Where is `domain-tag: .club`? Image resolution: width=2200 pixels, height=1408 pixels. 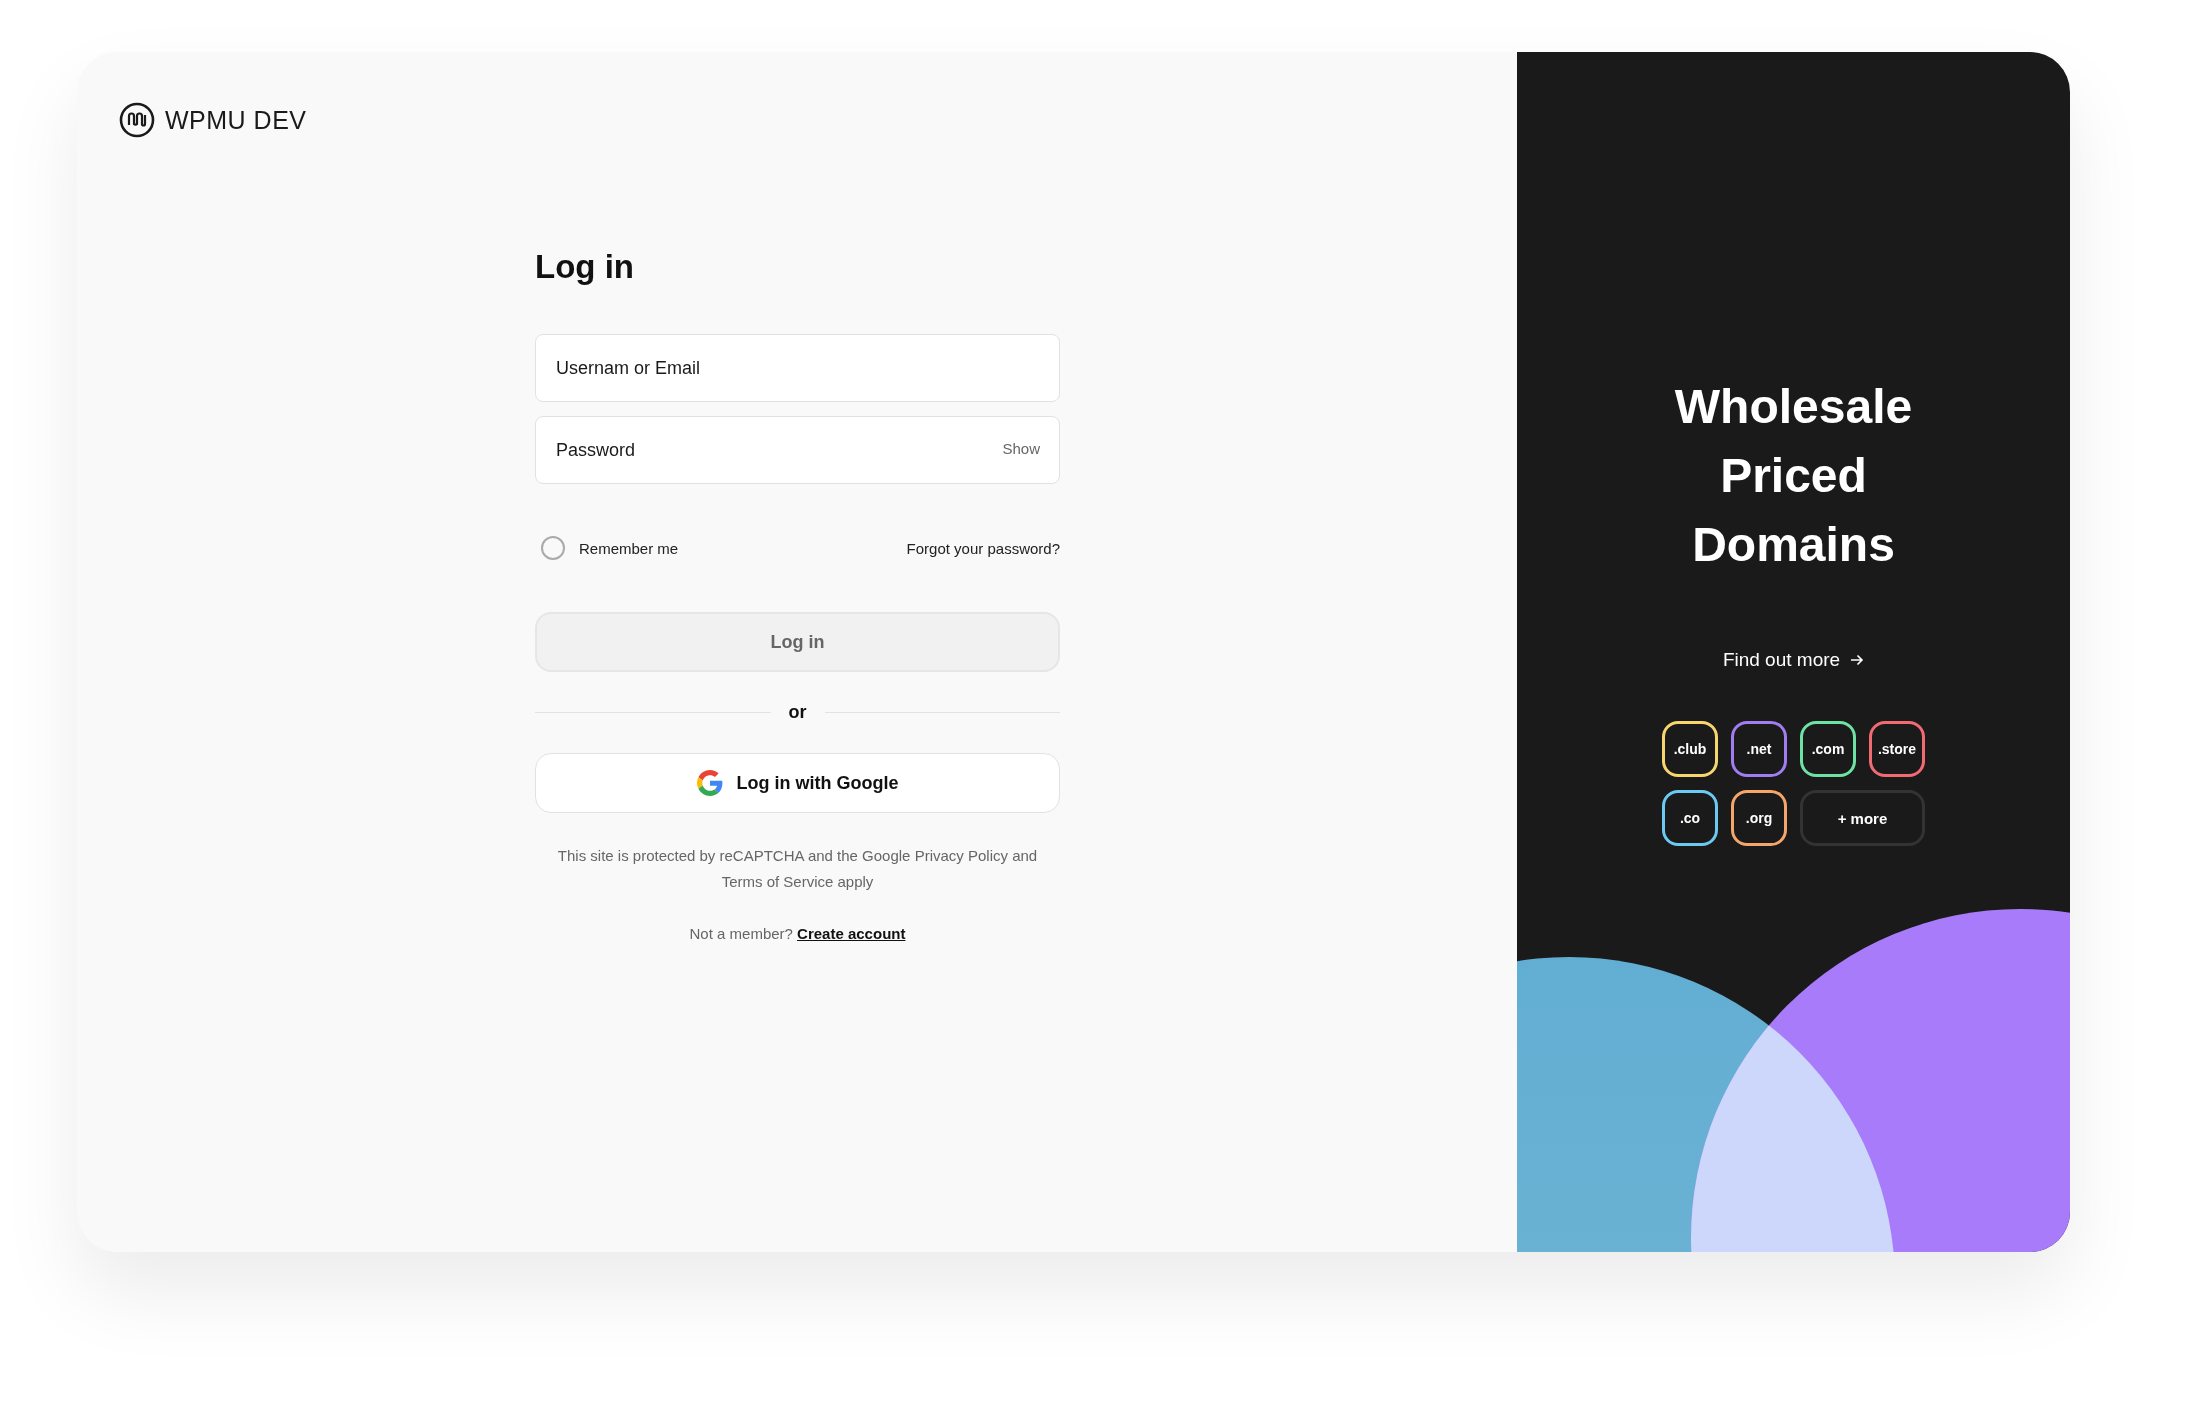 domain-tag: .club is located at coordinates (1690, 749).